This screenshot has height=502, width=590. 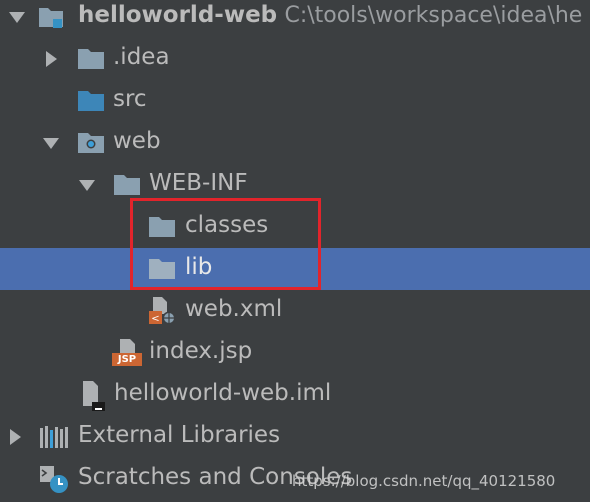 I want to click on tree-row-external-libraries: External Libraries, so click(x=295, y=437).